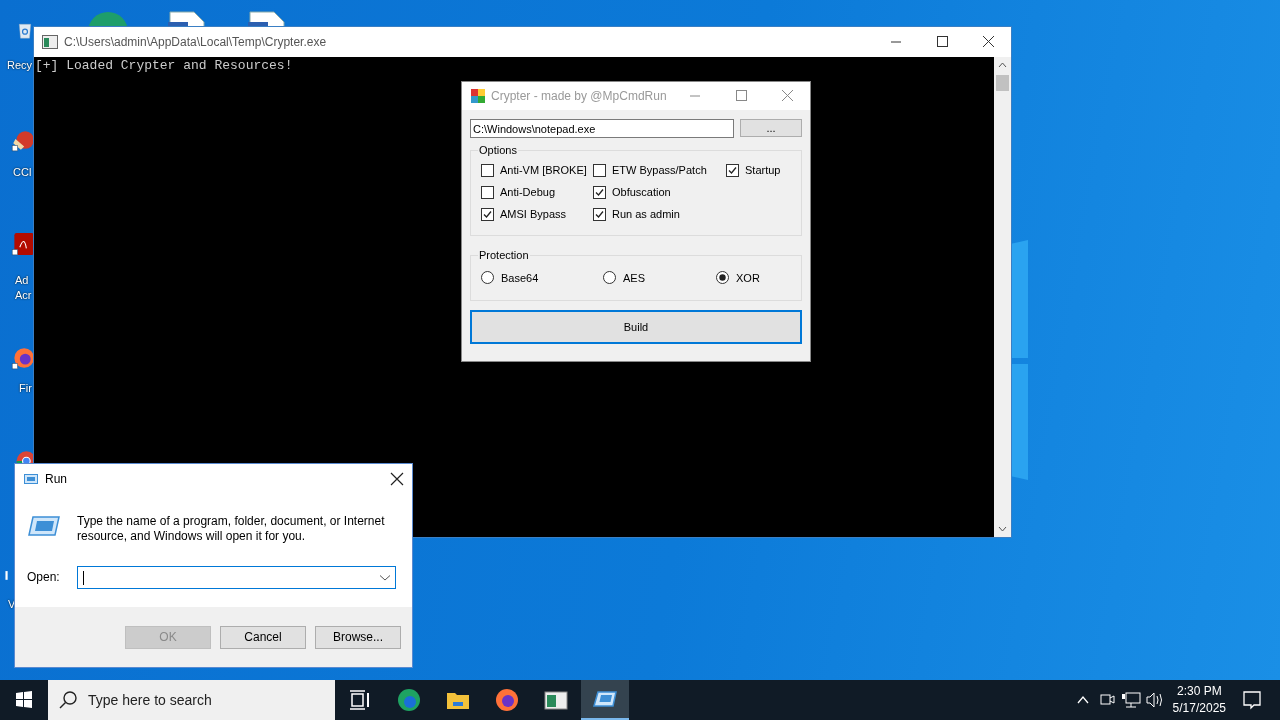 The width and height of the screenshot is (1280, 720). What do you see at coordinates (22, 280) in the screenshot?
I see `desktop-icon-label: Ad` at bounding box center [22, 280].